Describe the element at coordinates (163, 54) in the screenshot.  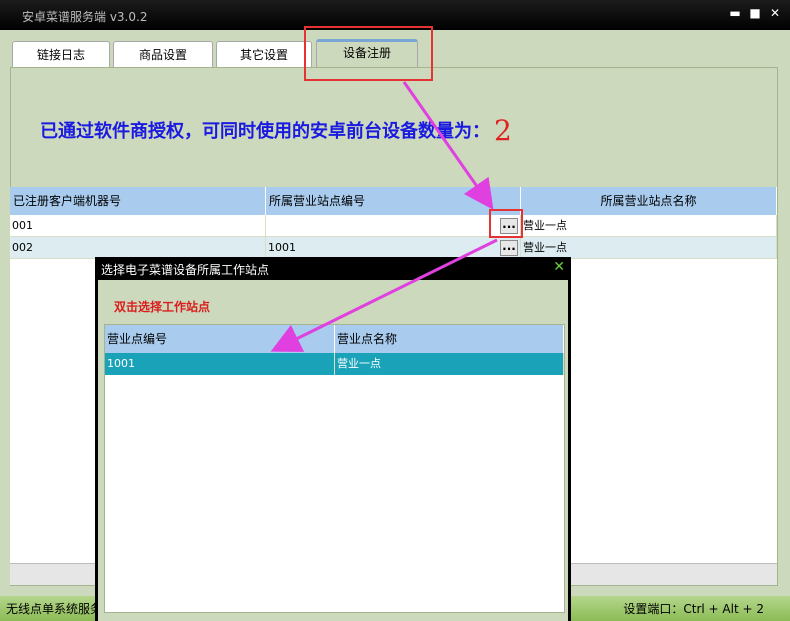
I see `tab-product-settings: 商品设置` at that location.